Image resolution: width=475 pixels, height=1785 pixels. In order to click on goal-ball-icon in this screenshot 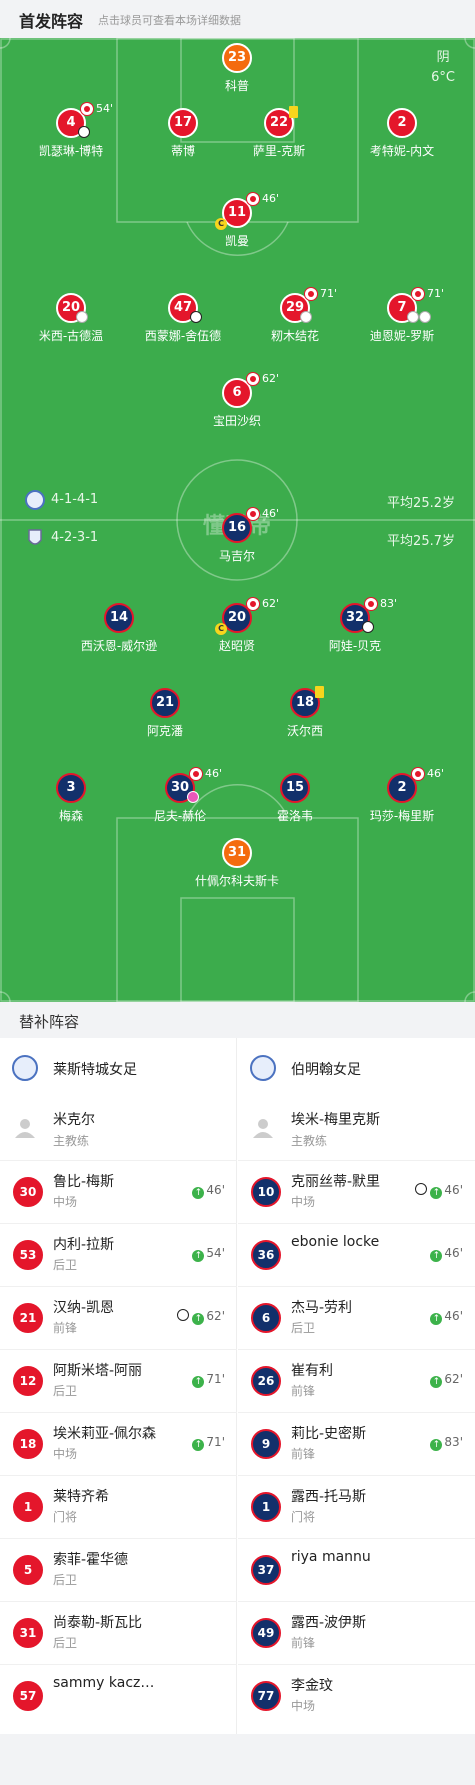, I will do `click(183, 1315)`.